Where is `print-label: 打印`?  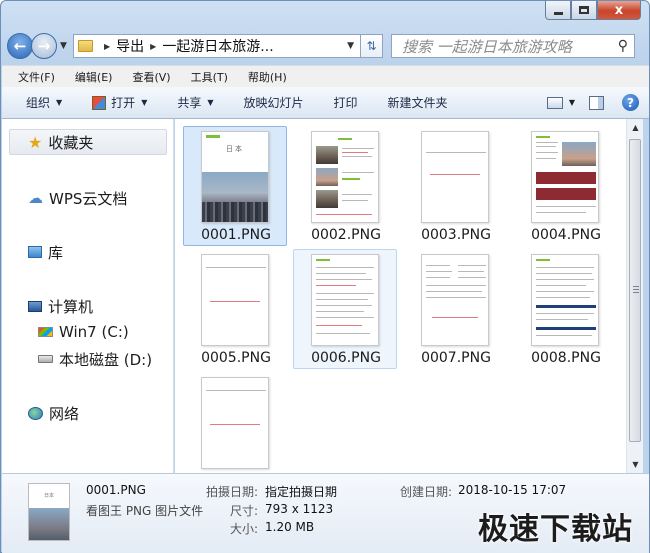 print-label: 打印 is located at coordinates (345, 103).